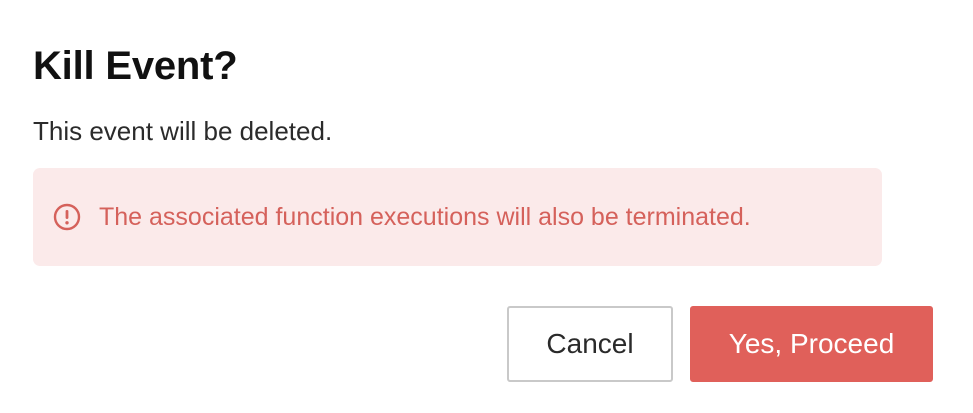 The image size is (973, 413). Describe the element at coordinates (135, 66) in the screenshot. I see `dialog-title: Kill Event?` at that location.